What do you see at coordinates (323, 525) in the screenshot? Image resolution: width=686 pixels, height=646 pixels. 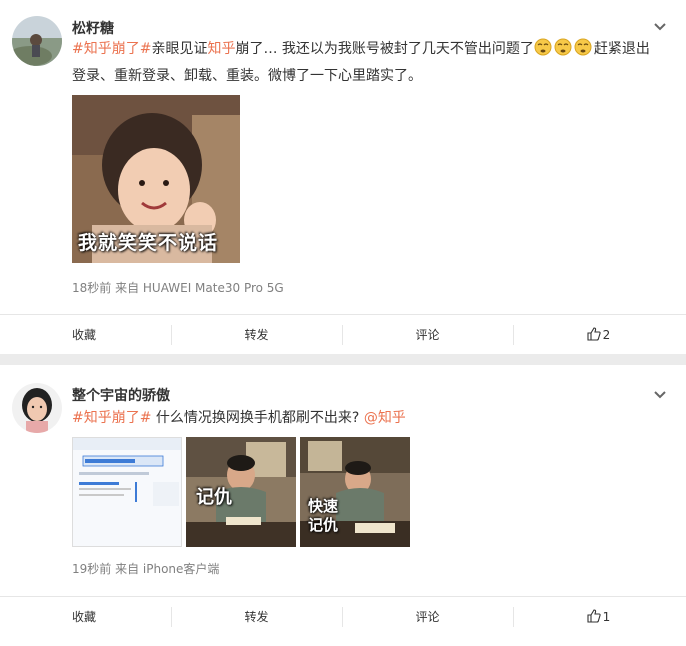 I see `caption-line: 记仇` at bounding box center [323, 525].